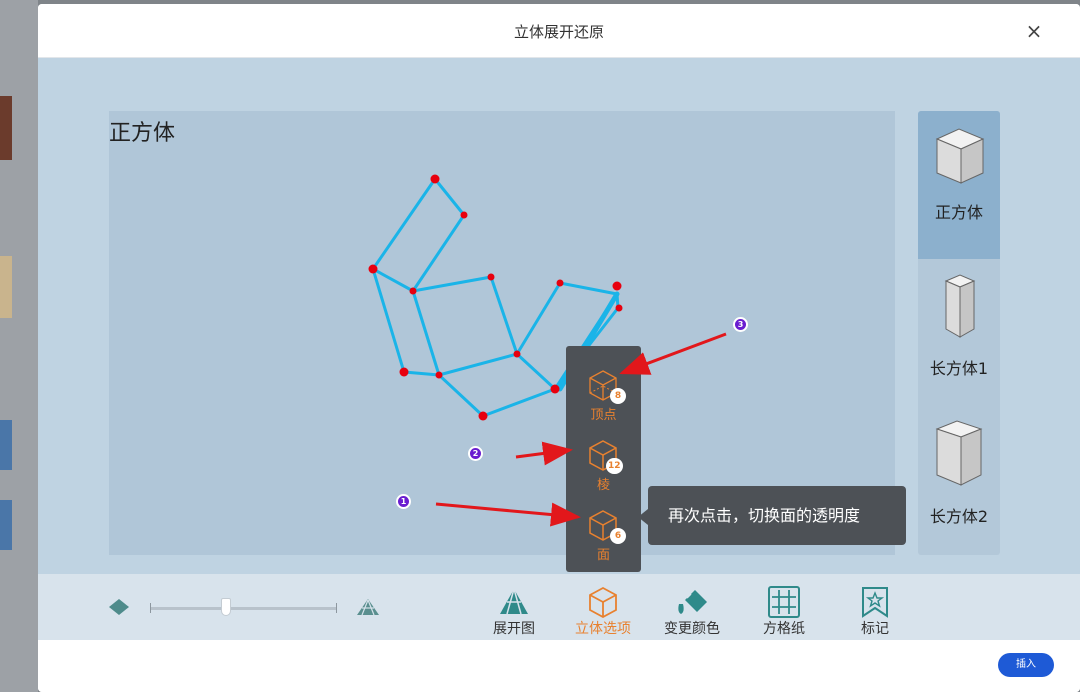 The image size is (1080, 692). I want to click on popup-item-faces: 6 面, so click(603, 533).